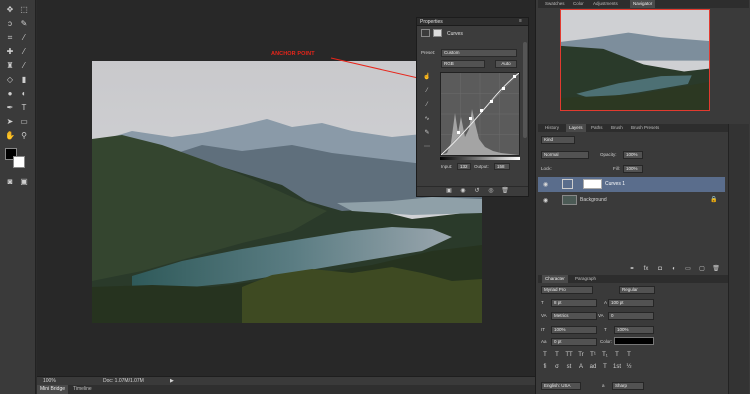 The image size is (750, 394). What do you see at coordinates (633, 155) in the screenshot?
I see `opacity-field: 100%` at bounding box center [633, 155].